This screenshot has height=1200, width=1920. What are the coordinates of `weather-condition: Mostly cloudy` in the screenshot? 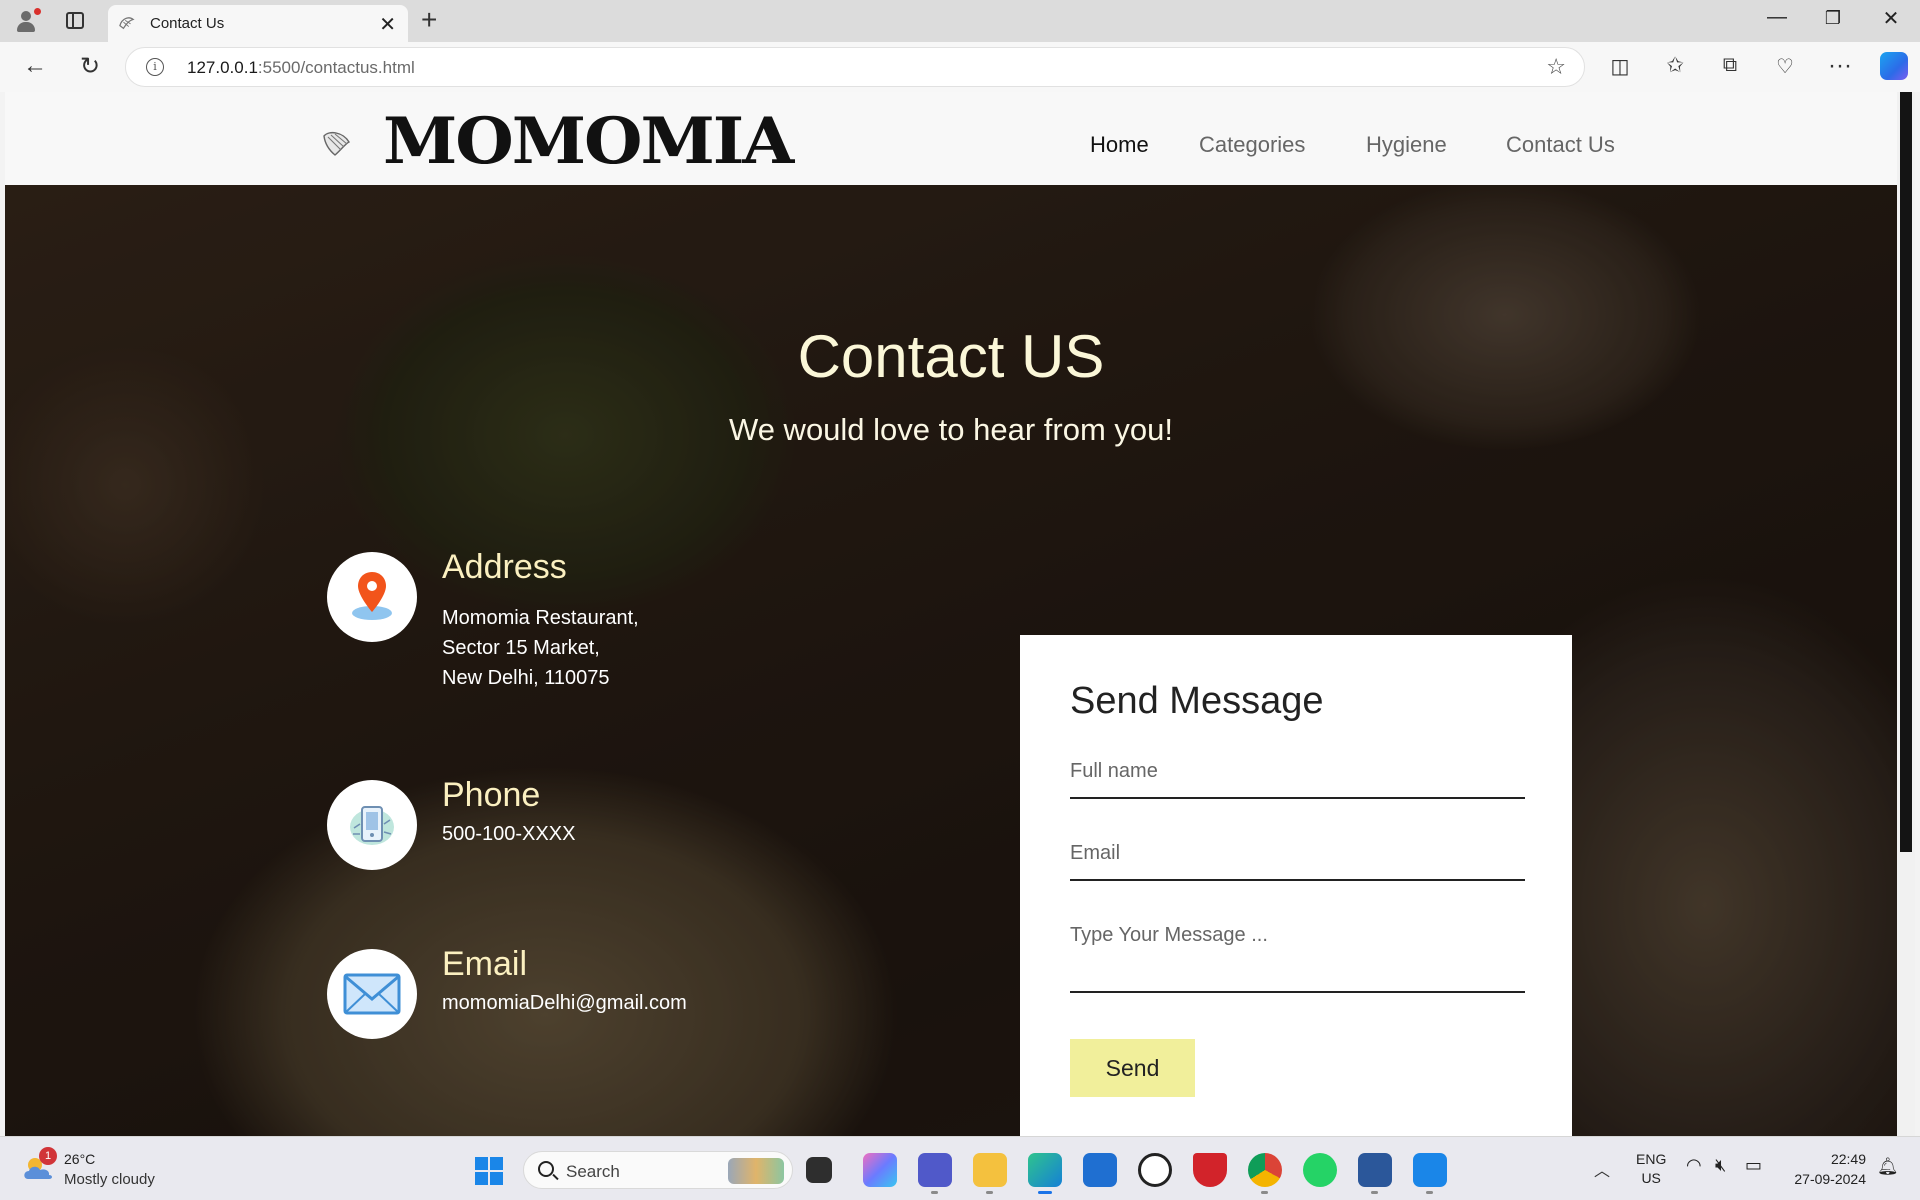 It's located at (109, 1179).